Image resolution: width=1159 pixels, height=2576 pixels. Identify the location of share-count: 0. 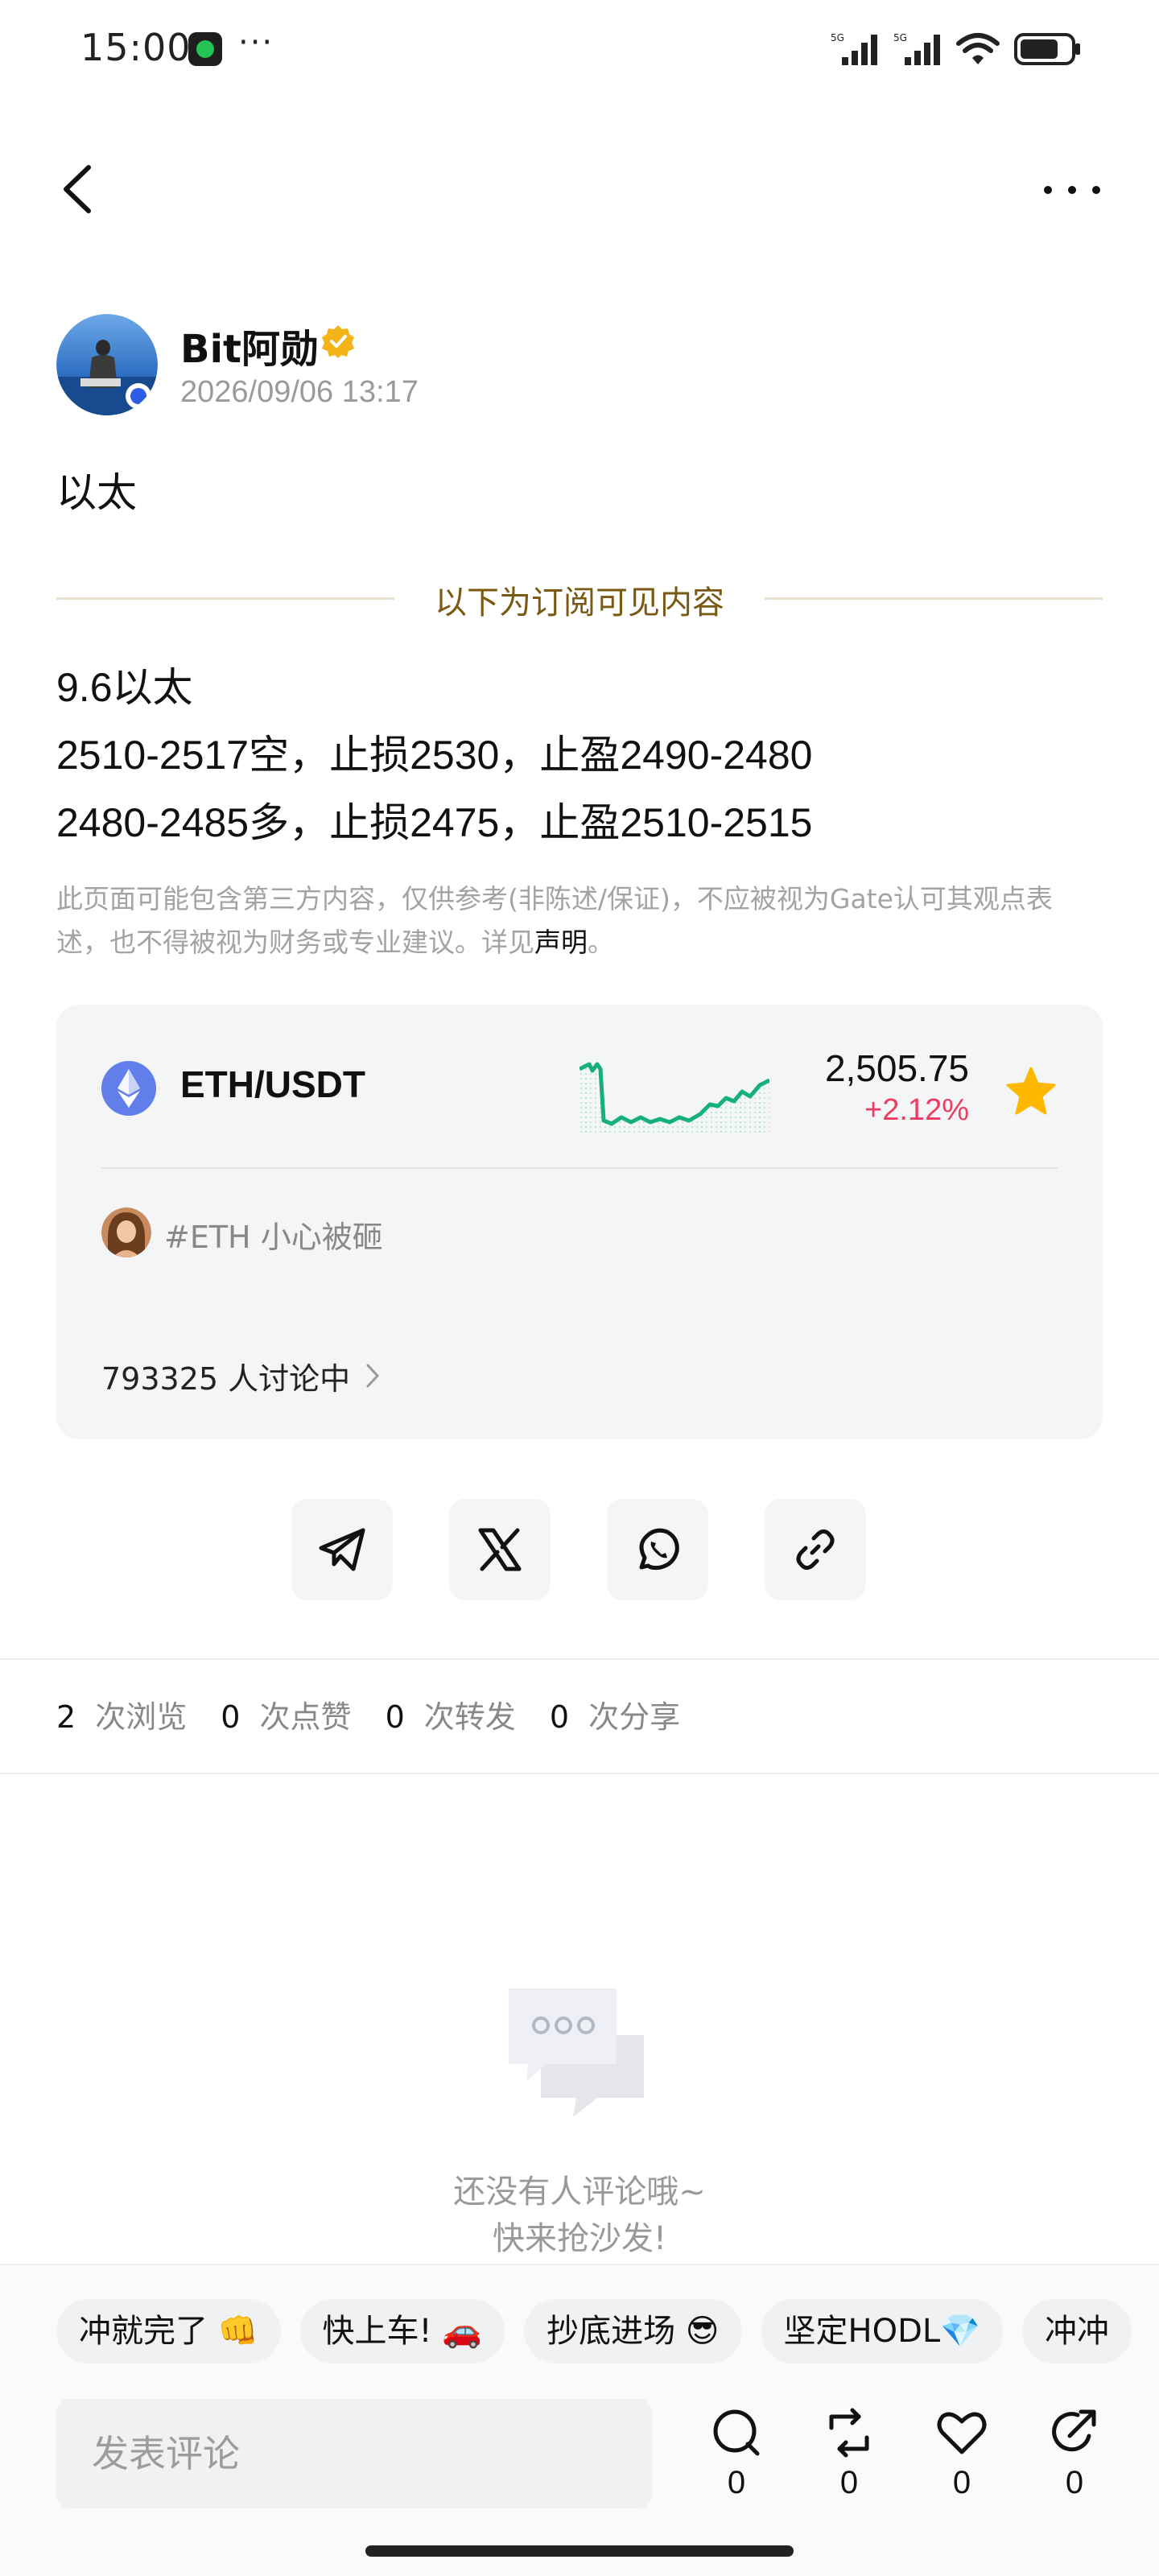
(1074, 2482).